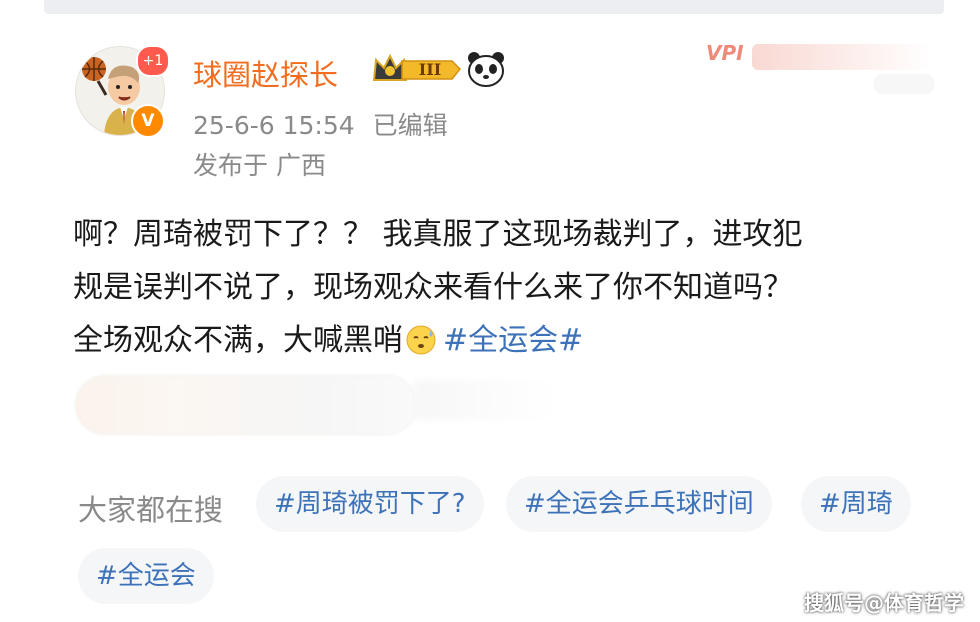 This screenshot has height=622, width=980. Describe the element at coordinates (265, 73) in the screenshot. I see `username: 球圈赵探长` at that location.